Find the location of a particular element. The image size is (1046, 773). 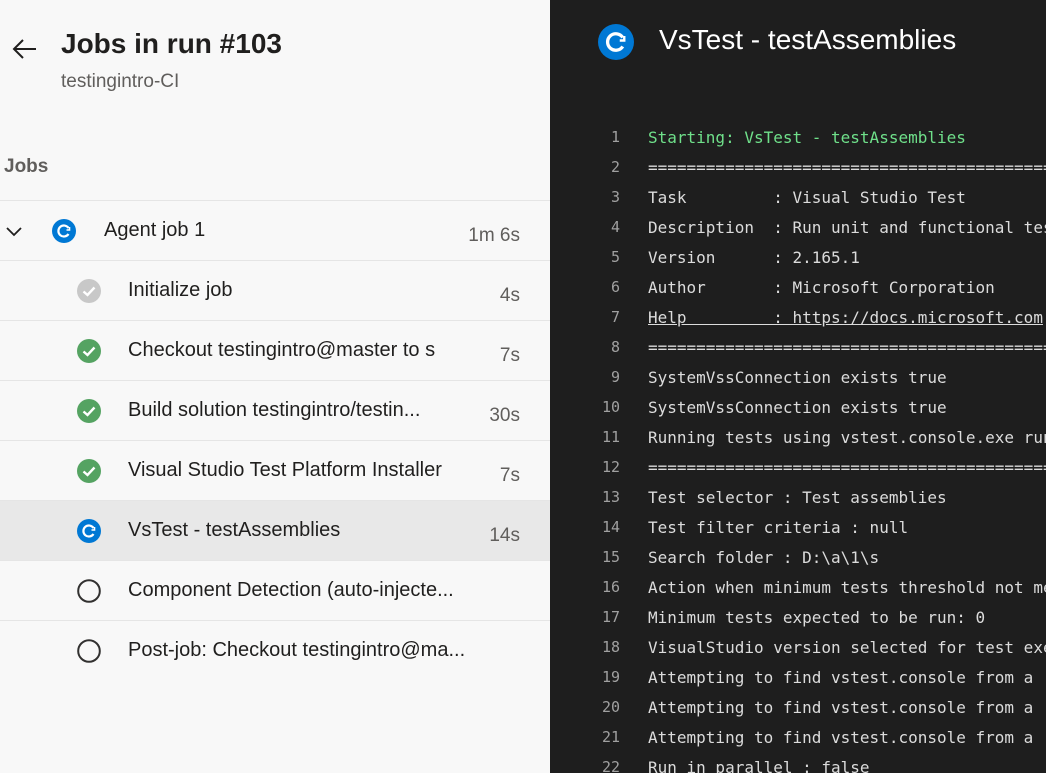

log-line: 13 Test selector : Test assemblies is located at coordinates (798, 497).